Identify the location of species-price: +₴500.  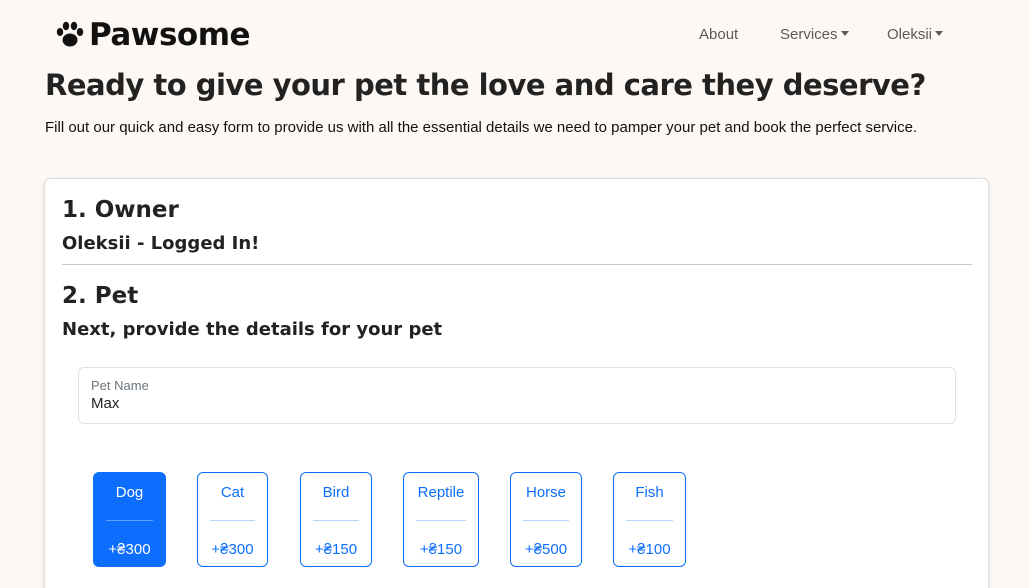
(546, 549).